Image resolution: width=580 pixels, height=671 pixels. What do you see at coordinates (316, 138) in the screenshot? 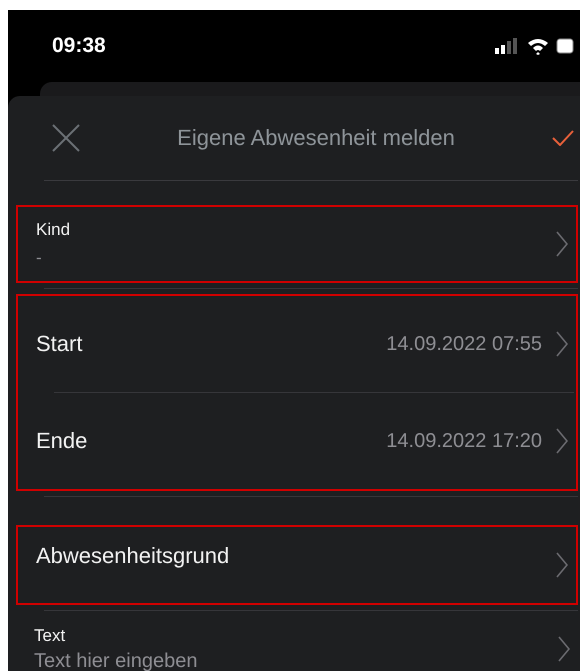
I see `sheet-title: Eigene Abwesenheit melden` at bounding box center [316, 138].